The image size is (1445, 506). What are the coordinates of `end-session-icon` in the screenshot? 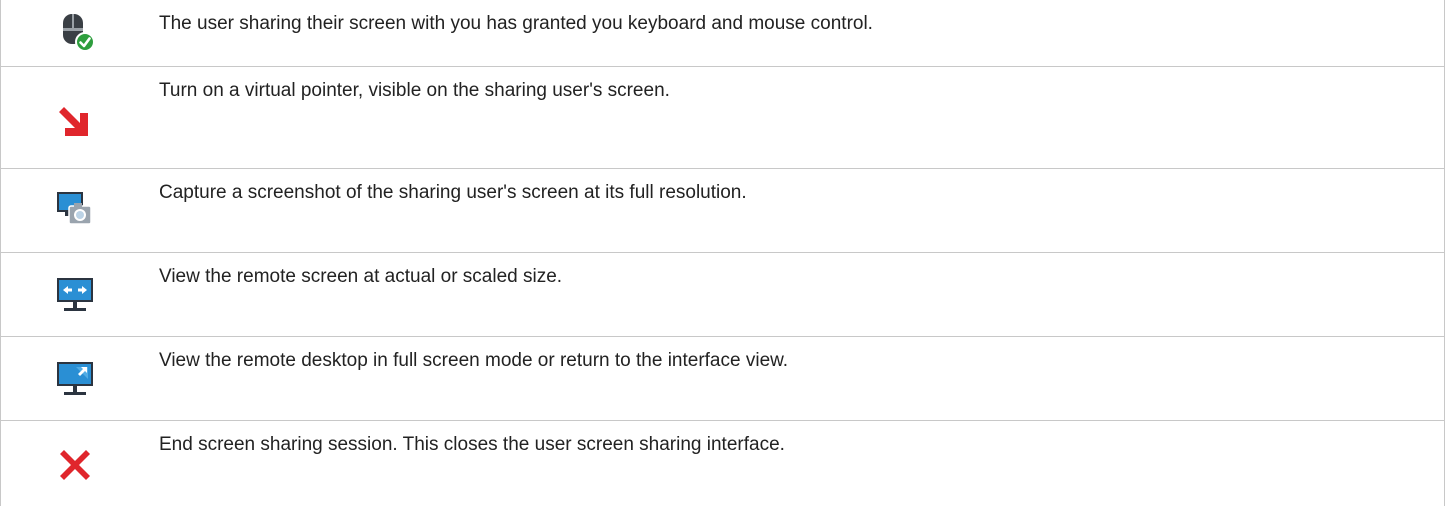 It's located at (75, 465).